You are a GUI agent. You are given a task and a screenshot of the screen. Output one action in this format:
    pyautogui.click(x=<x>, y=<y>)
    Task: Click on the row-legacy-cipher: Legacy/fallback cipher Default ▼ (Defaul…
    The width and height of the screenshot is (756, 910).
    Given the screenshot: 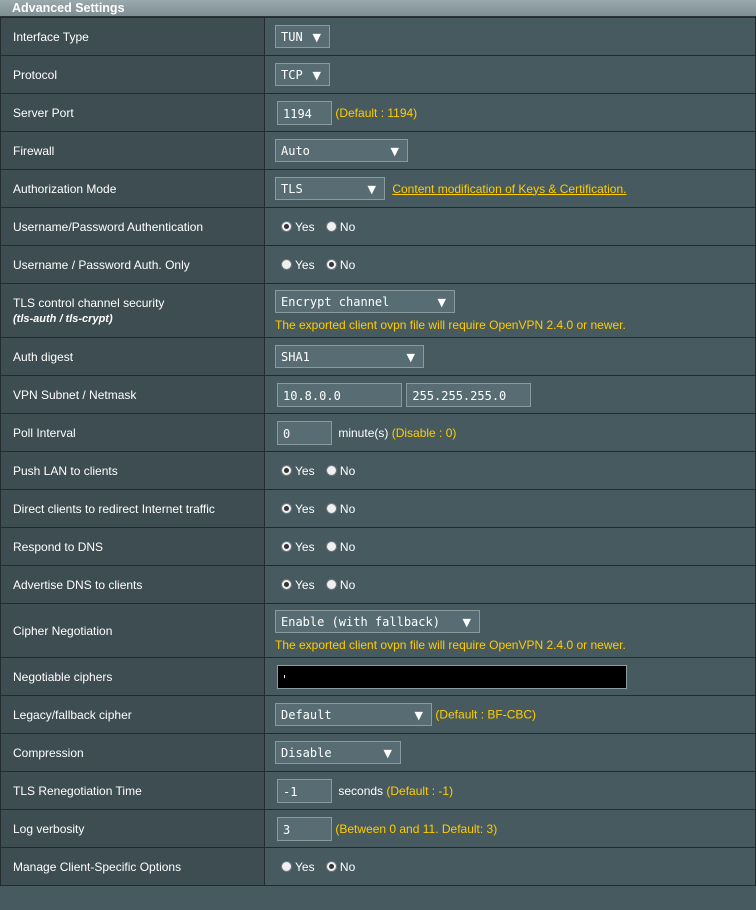 What is the action you would take?
    pyautogui.click(x=378, y=714)
    